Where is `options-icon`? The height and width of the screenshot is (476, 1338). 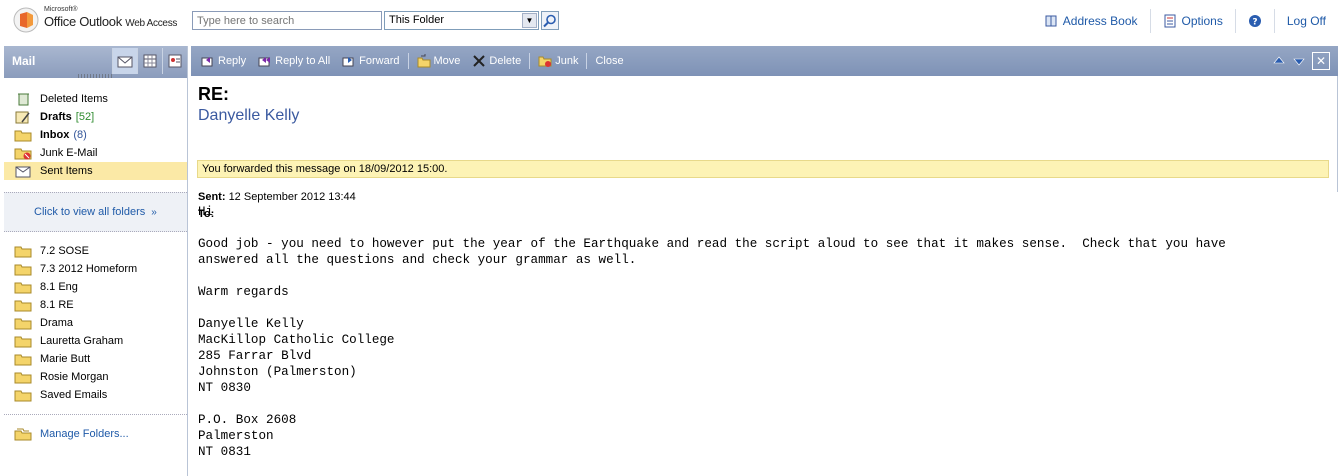 options-icon is located at coordinates (1169, 21).